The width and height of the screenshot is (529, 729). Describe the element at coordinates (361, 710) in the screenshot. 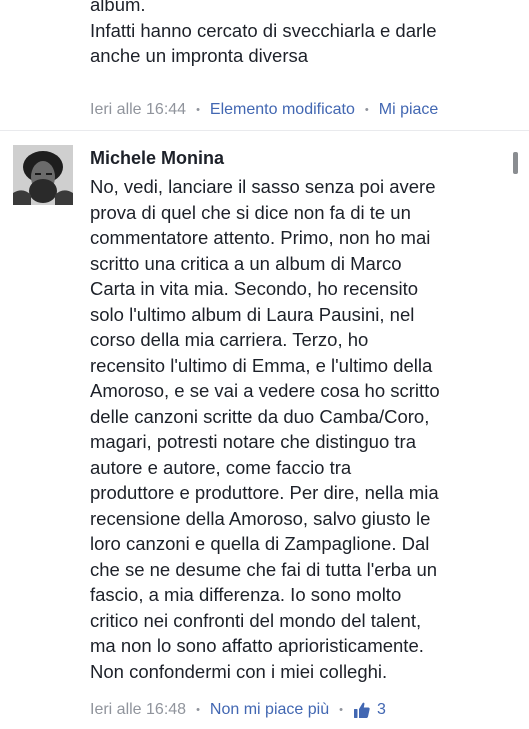

I see `thumbs-up-icon` at that location.